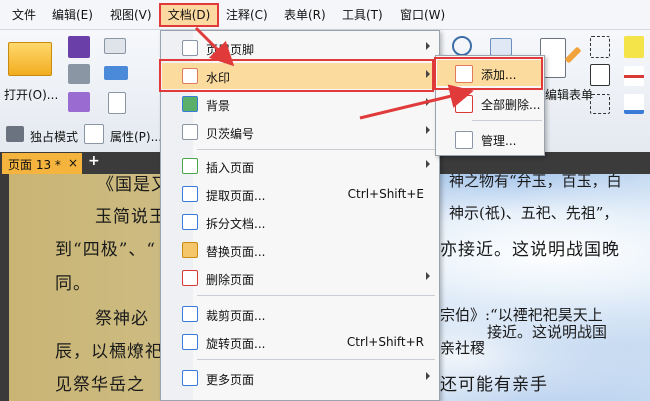  What do you see at coordinates (416, 102) in the screenshot?
I see `arrow-to-add` at bounding box center [416, 102].